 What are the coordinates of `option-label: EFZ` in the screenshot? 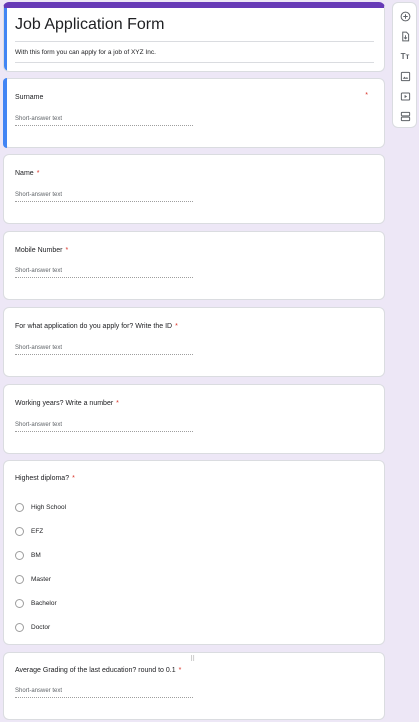 It's located at (37, 531).